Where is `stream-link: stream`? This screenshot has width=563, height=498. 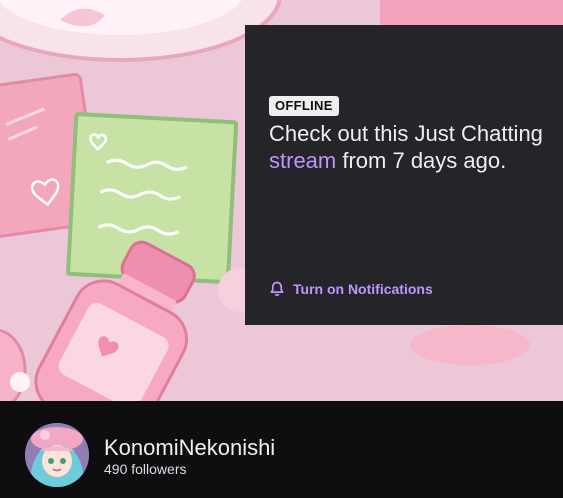 stream-link: stream is located at coordinates (302, 160).